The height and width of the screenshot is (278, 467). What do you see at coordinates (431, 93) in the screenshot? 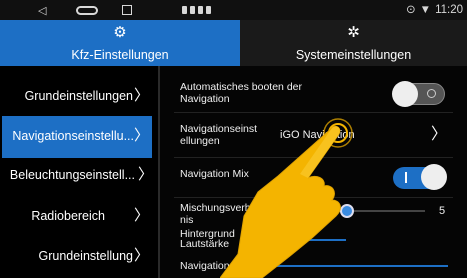
I see `toggle-off-mark` at bounding box center [431, 93].